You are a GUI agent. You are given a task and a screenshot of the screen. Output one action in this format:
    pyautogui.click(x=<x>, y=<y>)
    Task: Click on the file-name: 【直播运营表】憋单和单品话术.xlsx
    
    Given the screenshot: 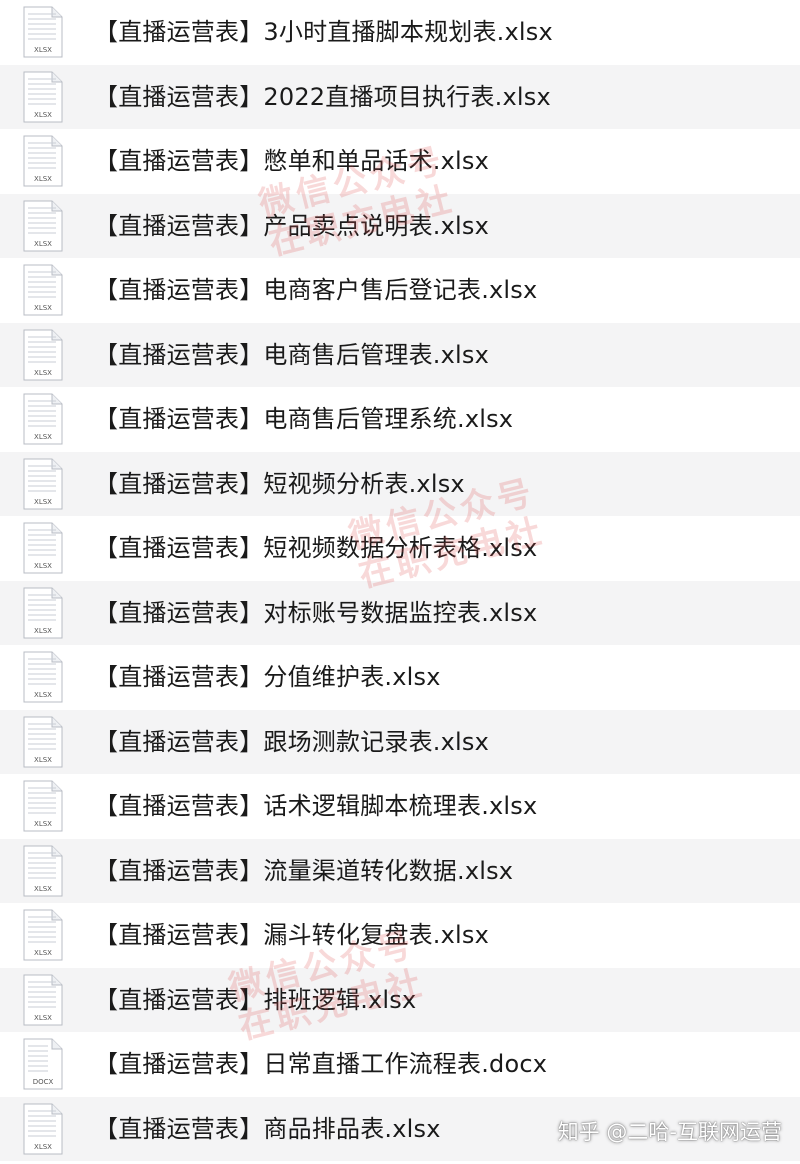 What is the action you would take?
    pyautogui.click(x=292, y=161)
    